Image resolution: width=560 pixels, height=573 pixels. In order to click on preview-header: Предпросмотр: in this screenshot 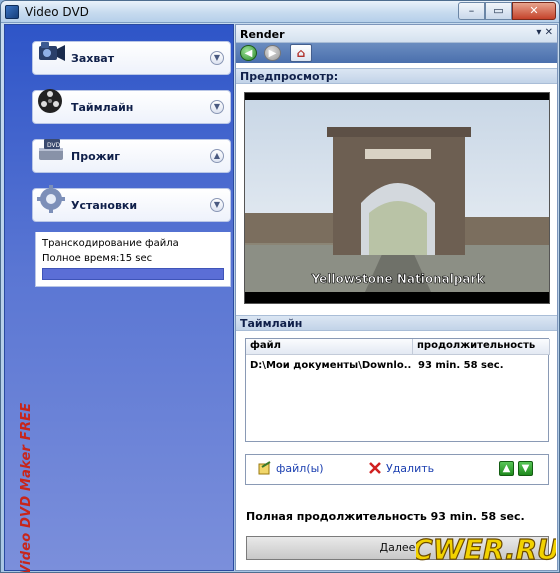, I will do `click(396, 76)`.